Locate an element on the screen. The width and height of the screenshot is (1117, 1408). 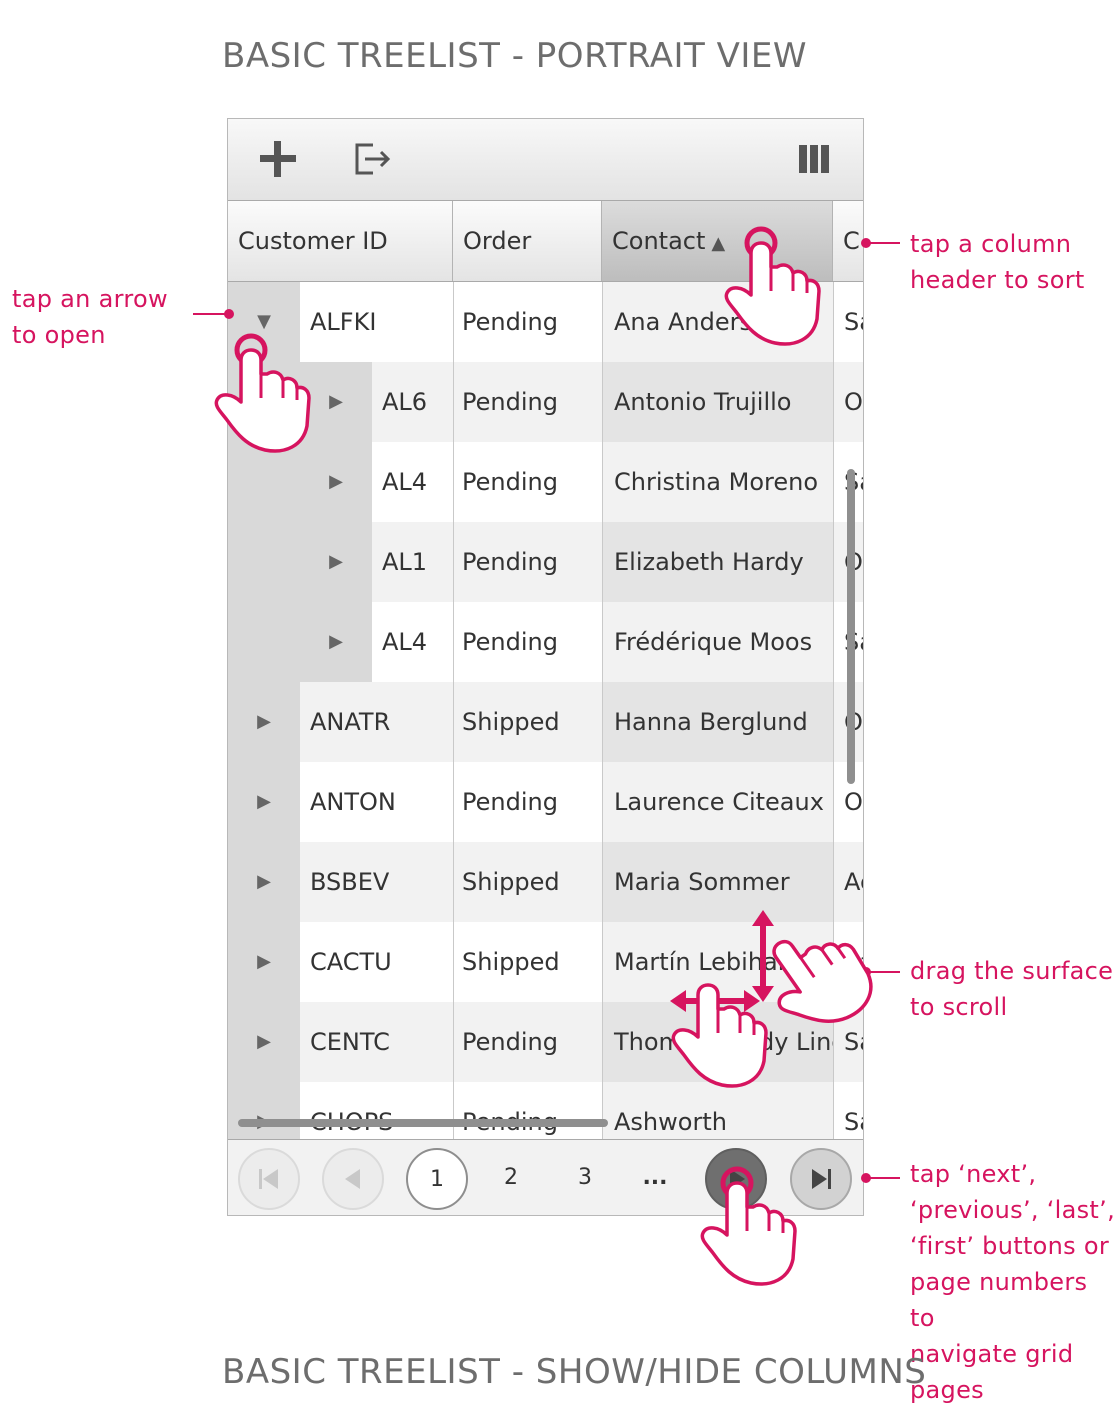
cell-customer-id: CHOPS is located at coordinates (376, 1110).